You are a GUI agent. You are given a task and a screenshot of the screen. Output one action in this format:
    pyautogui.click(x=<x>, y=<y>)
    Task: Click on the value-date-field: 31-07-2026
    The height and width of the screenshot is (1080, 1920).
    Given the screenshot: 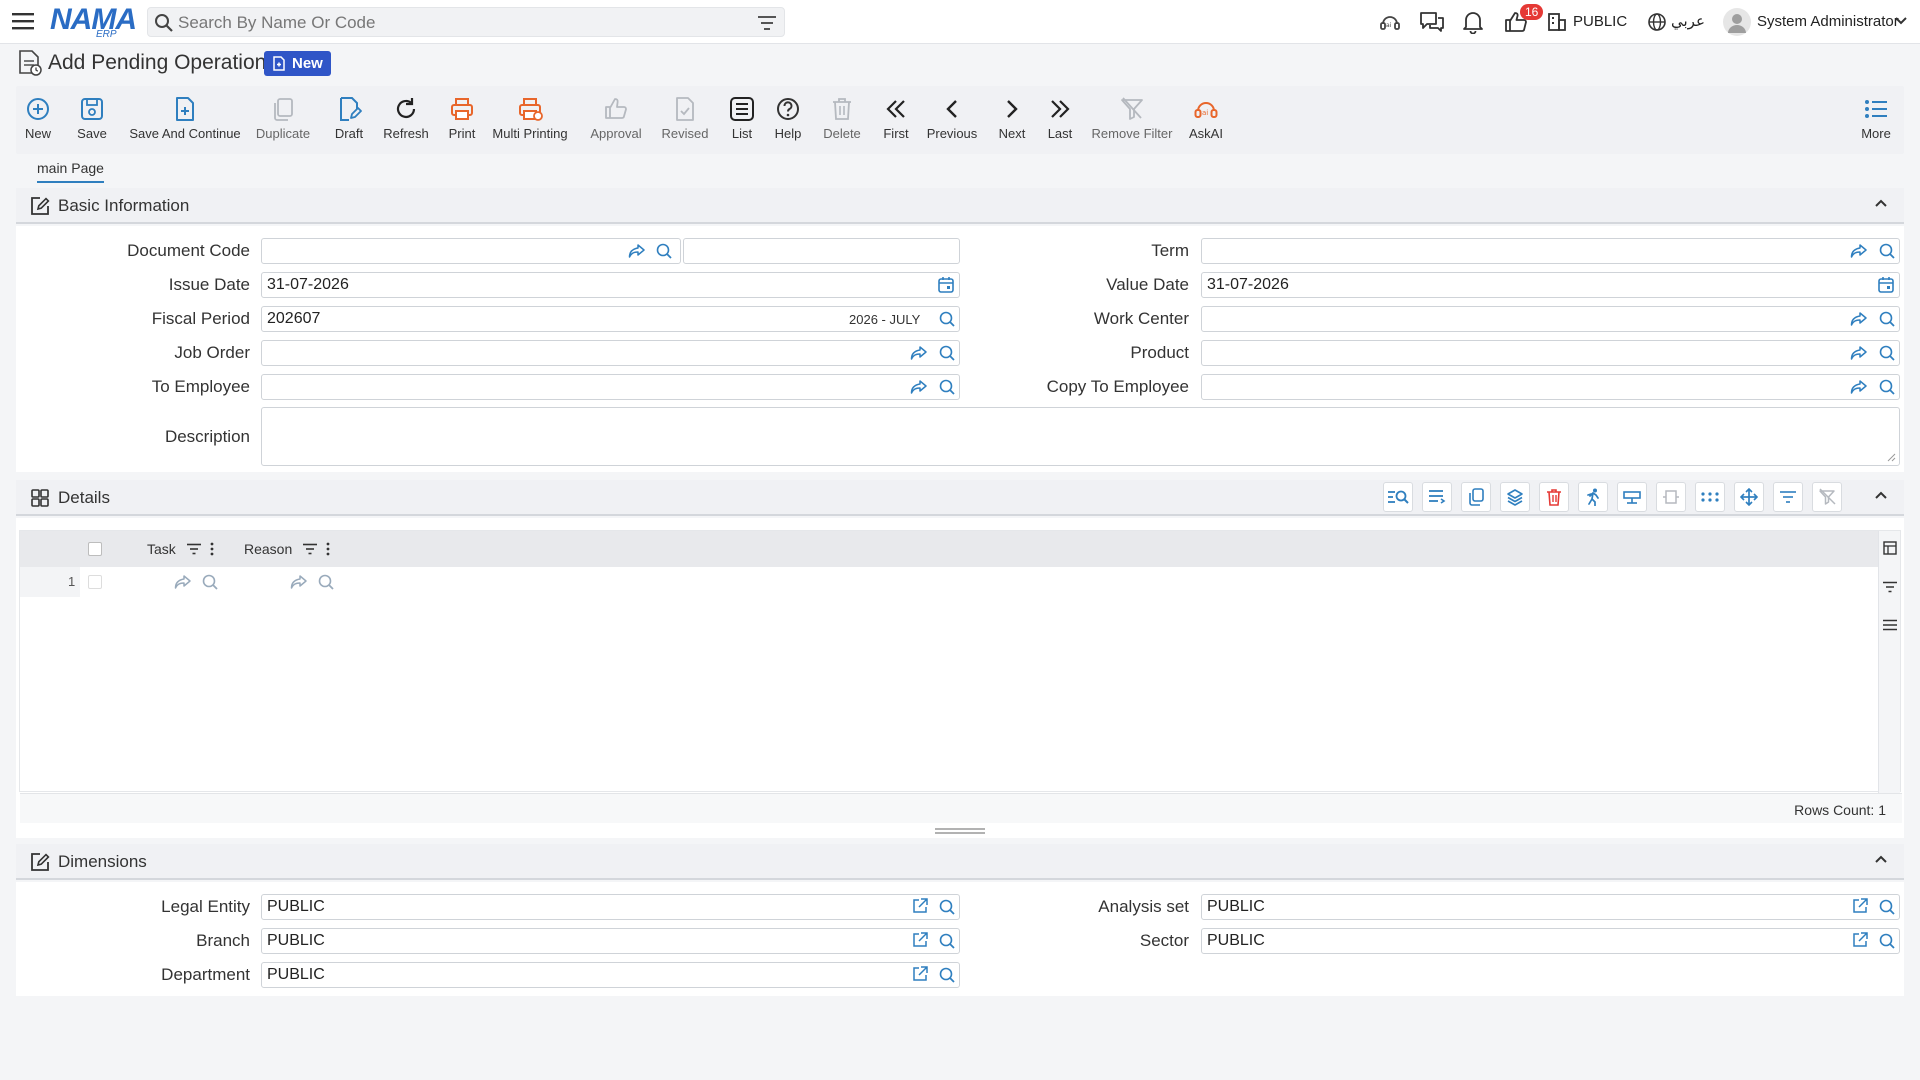 What is the action you would take?
    pyautogui.click(x=1550, y=285)
    